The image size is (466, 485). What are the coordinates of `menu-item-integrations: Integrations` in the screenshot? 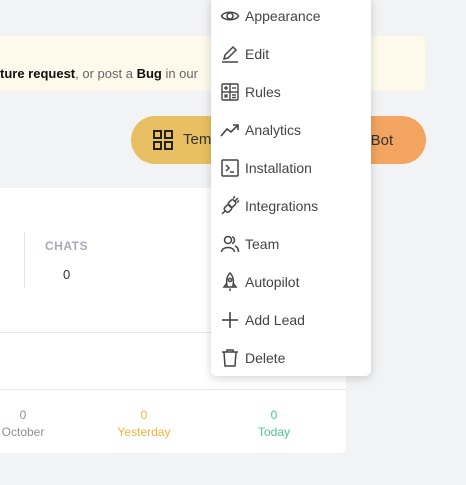 It's located at (291, 206).